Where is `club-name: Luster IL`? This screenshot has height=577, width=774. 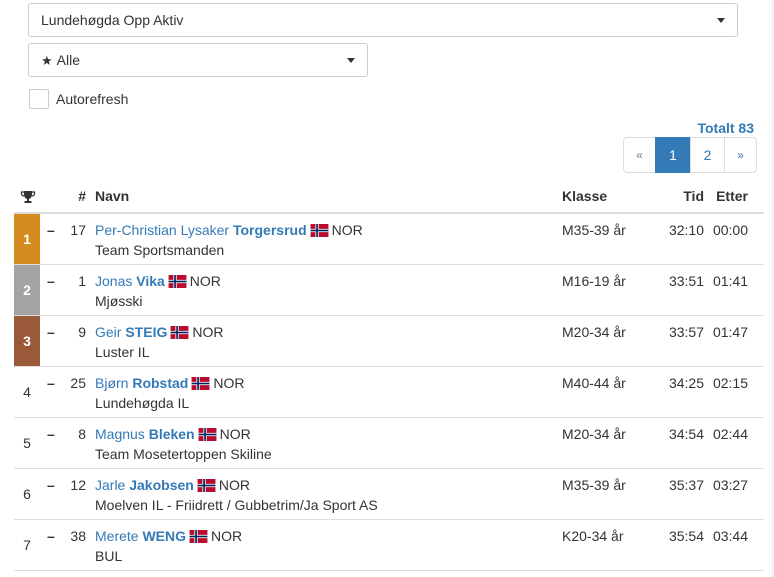
club-name: Luster IL is located at coordinates (122, 352).